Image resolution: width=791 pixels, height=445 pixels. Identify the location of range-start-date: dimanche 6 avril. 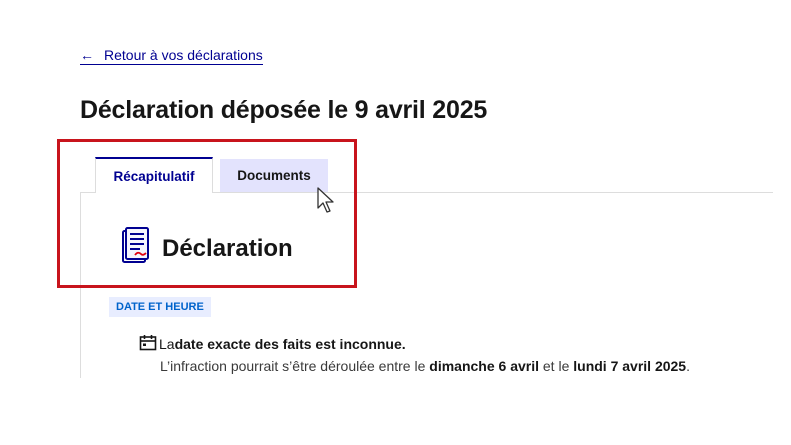
(484, 366).